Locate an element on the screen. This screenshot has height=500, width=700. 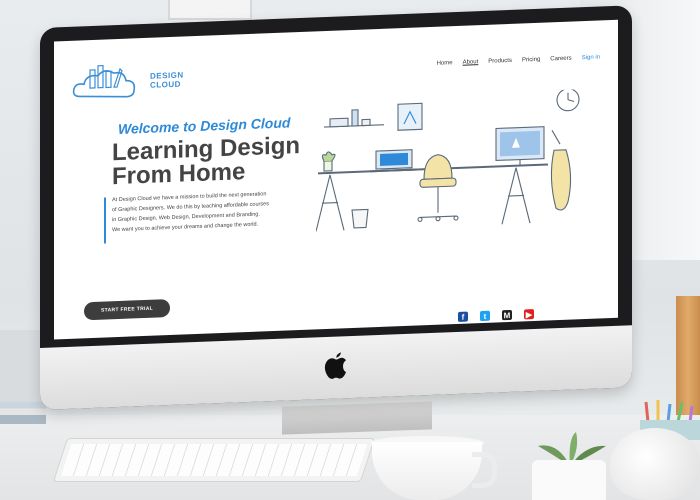
wall-picture-frame is located at coordinates (210, 10).